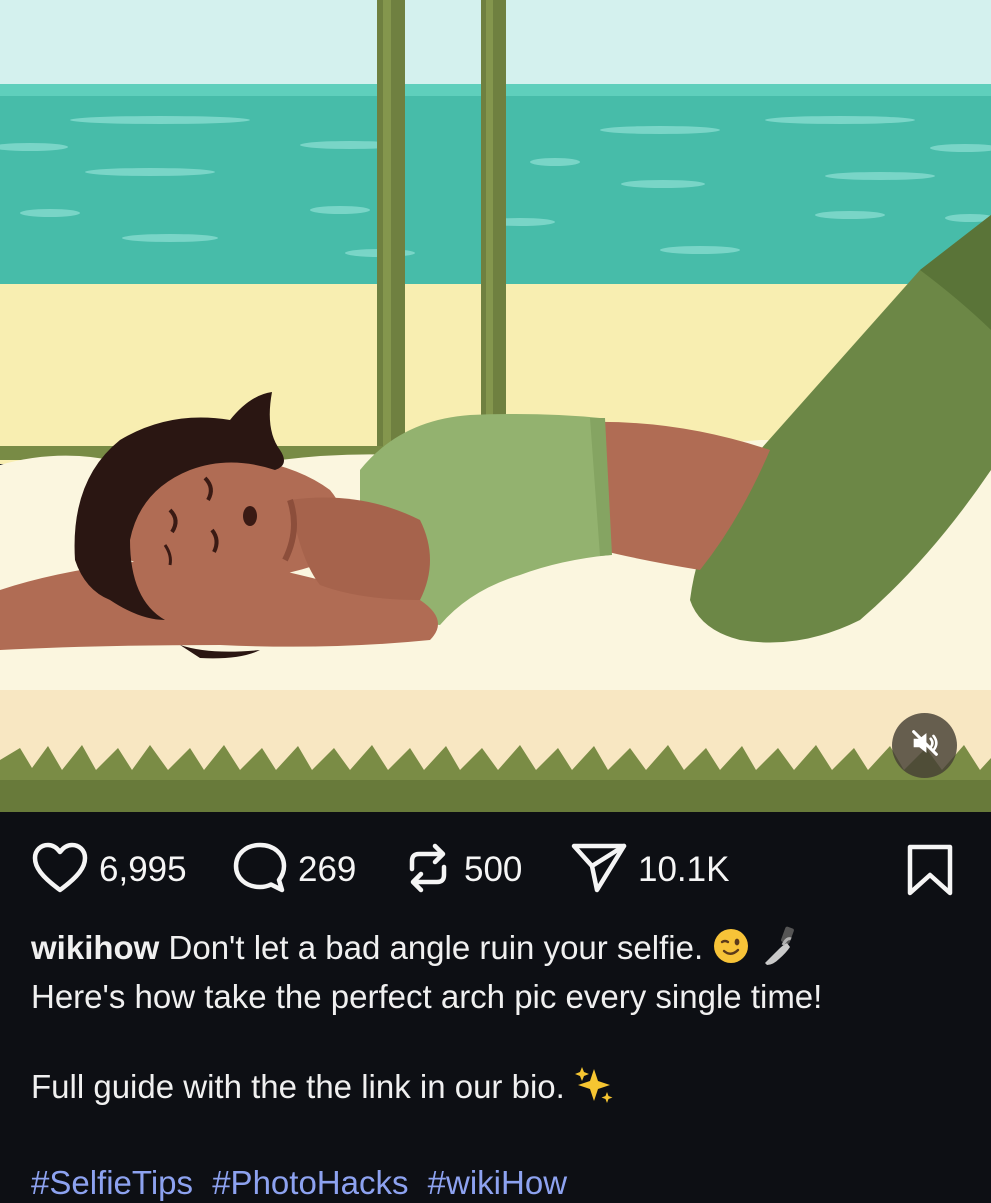 This screenshot has height=1203, width=991. I want to click on comment-count: 269, so click(327, 869).